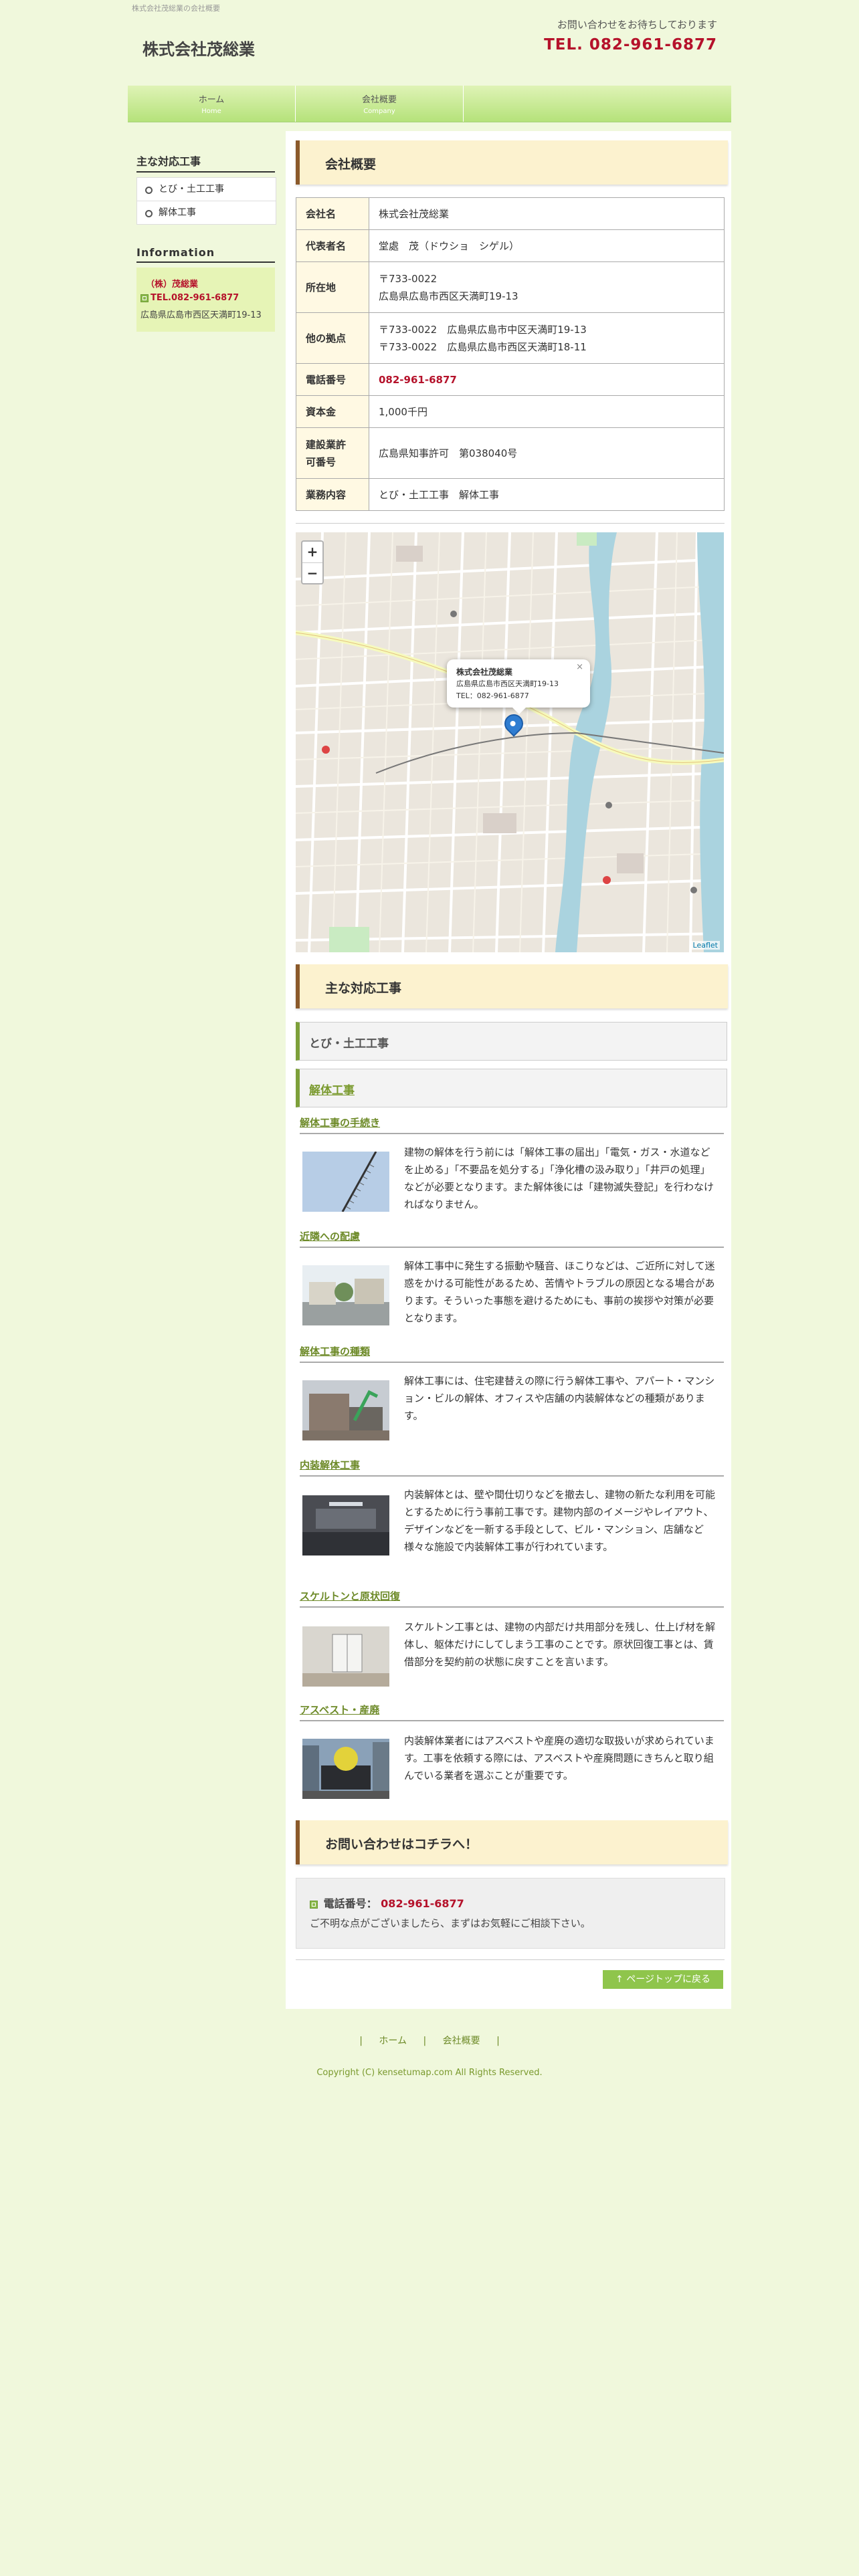  I want to click on sidebar-item-label: 解体工事, so click(177, 212).